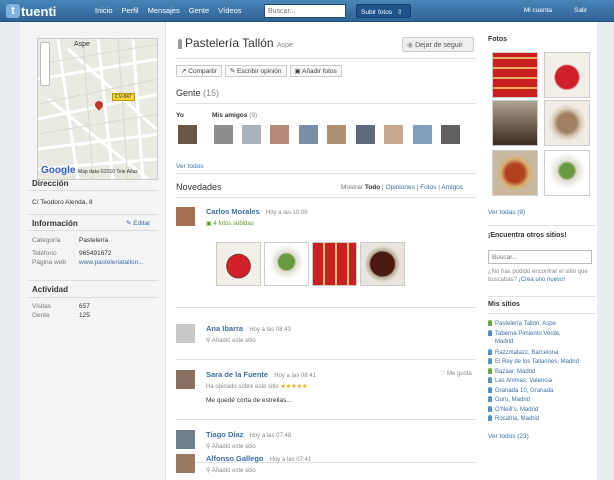 The height and width of the screenshot is (480, 614). What do you see at coordinates (130, 10) in the screenshot?
I see `nav-perfil: Perfil` at bounding box center [130, 10].